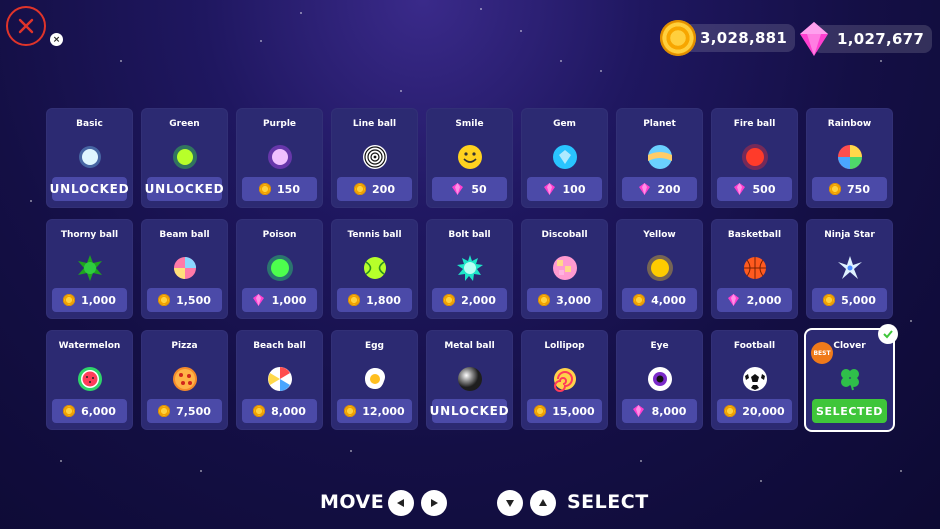 Image resolution: width=940 pixels, height=529 pixels. What do you see at coordinates (564, 346) in the screenshot?
I see `ball-name: Lollipop` at bounding box center [564, 346].